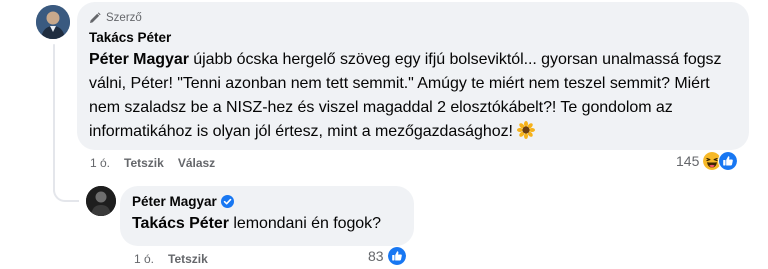  I want to click on sunflower-emoji, so click(525, 134).